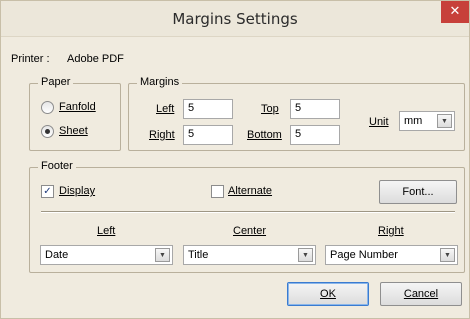 The height and width of the screenshot is (319, 470). I want to click on right-margin-label: Right, so click(162, 135).